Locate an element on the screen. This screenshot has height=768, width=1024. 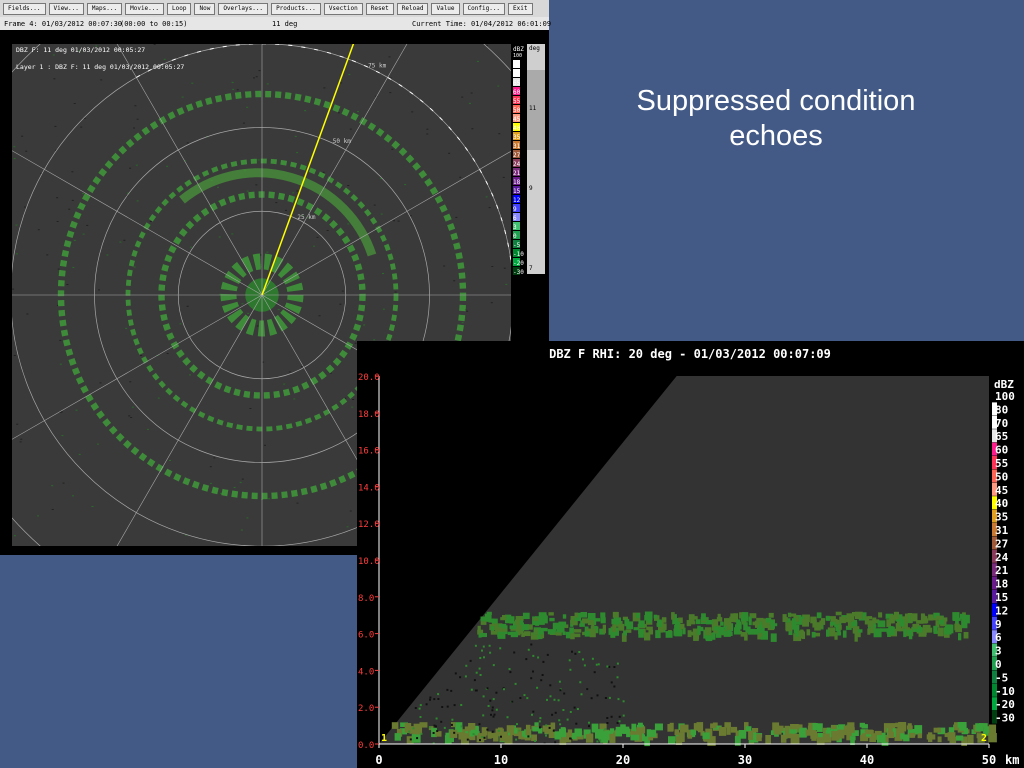
rhi-y-tick-label: 6.0 is located at coordinates (366, 636).